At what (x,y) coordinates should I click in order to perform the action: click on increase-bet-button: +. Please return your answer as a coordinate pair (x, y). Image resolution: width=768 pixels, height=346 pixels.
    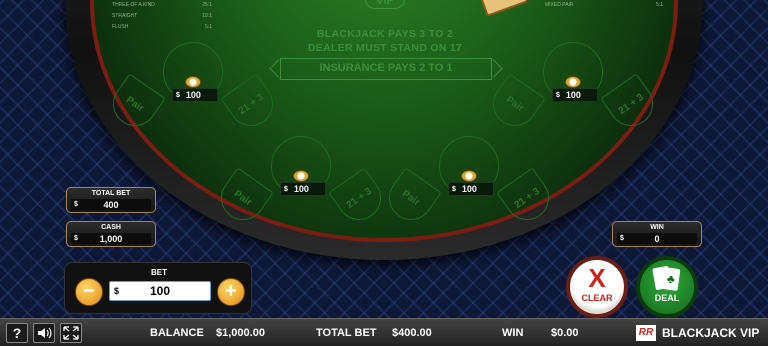
    Looking at the image, I should click on (231, 292).